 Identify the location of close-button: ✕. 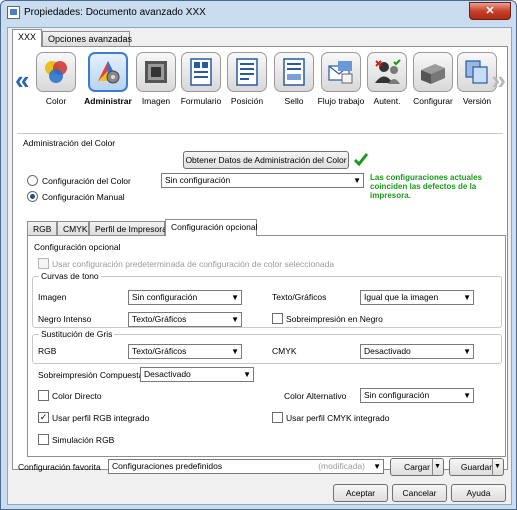
(490, 11).